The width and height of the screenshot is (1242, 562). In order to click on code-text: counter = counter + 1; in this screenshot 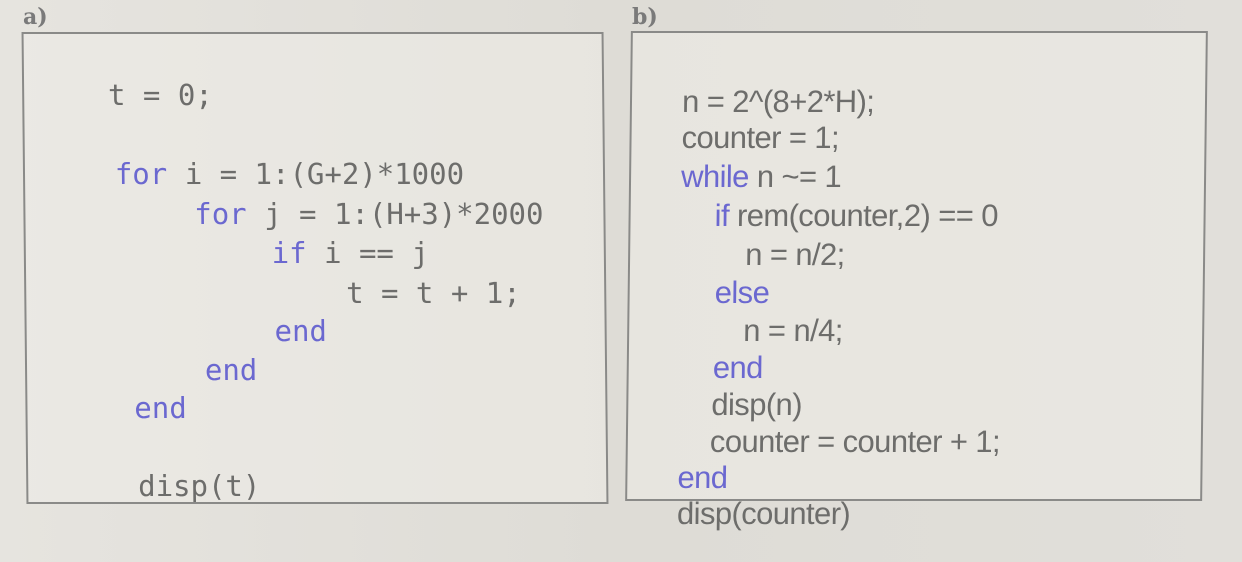, I will do `click(855, 441)`.